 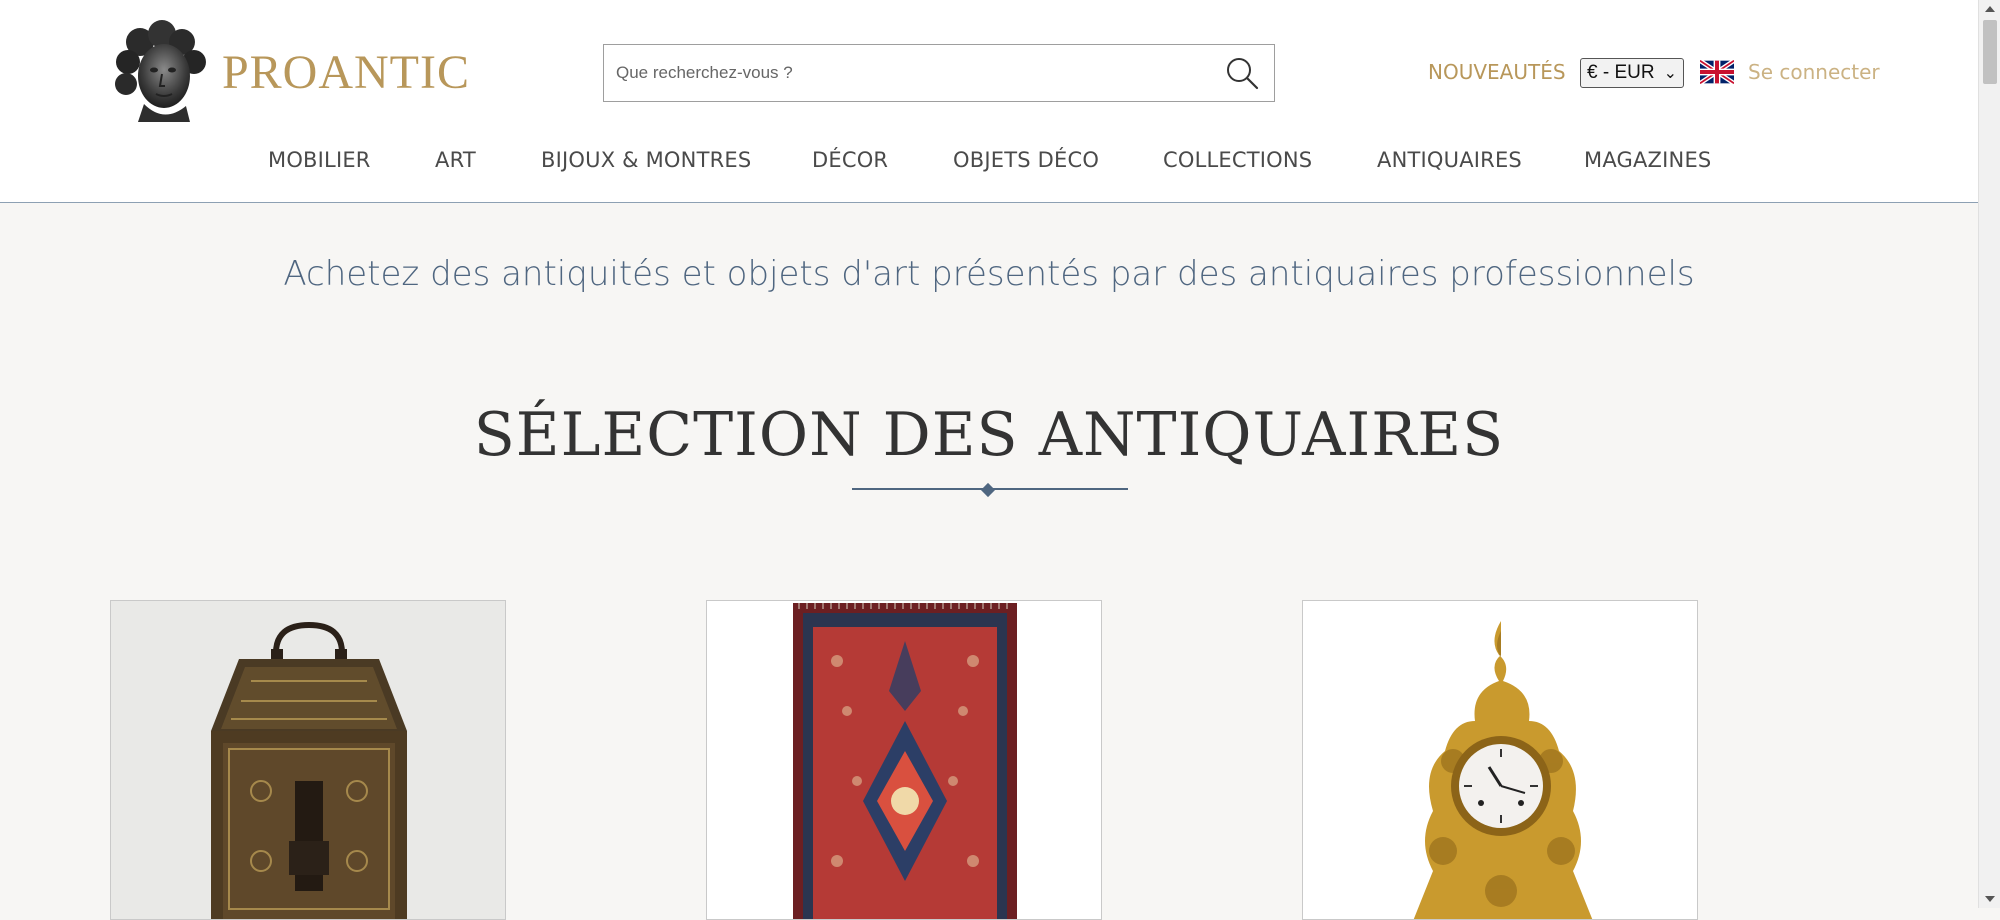 I want to click on search-box, so click(x=939, y=73).